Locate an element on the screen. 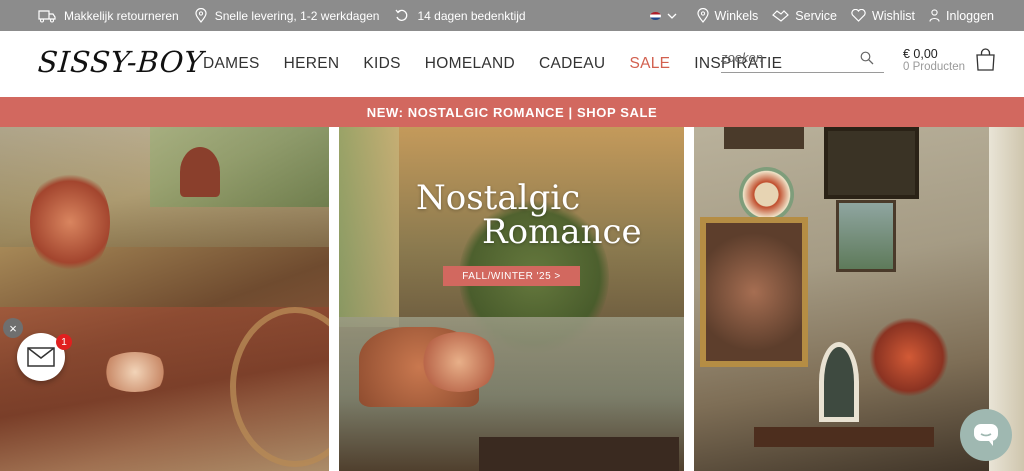  stores-link: Winkels is located at coordinates (727, 15).